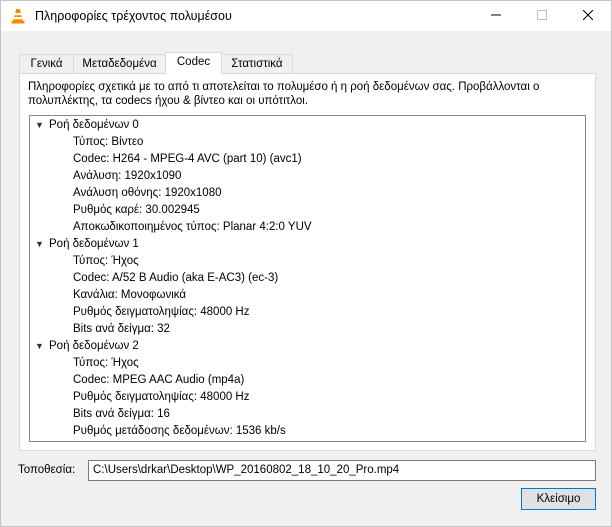  What do you see at coordinates (133, 16) in the screenshot?
I see `window-title: Πληροφορίες τρέχοντος πολυμέσου` at bounding box center [133, 16].